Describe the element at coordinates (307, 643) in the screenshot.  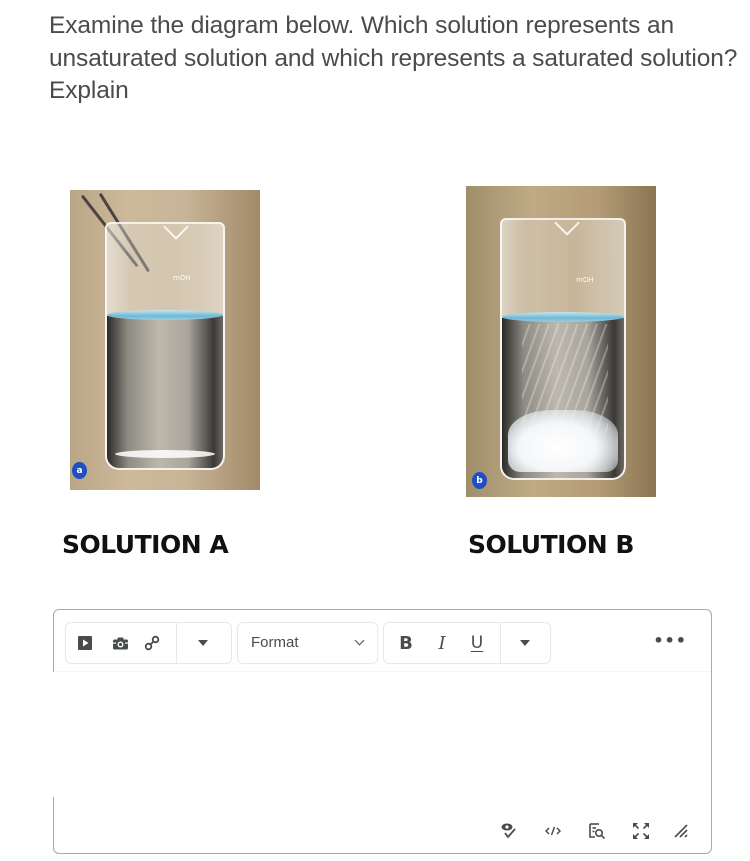
I see `format-select: Format` at that location.